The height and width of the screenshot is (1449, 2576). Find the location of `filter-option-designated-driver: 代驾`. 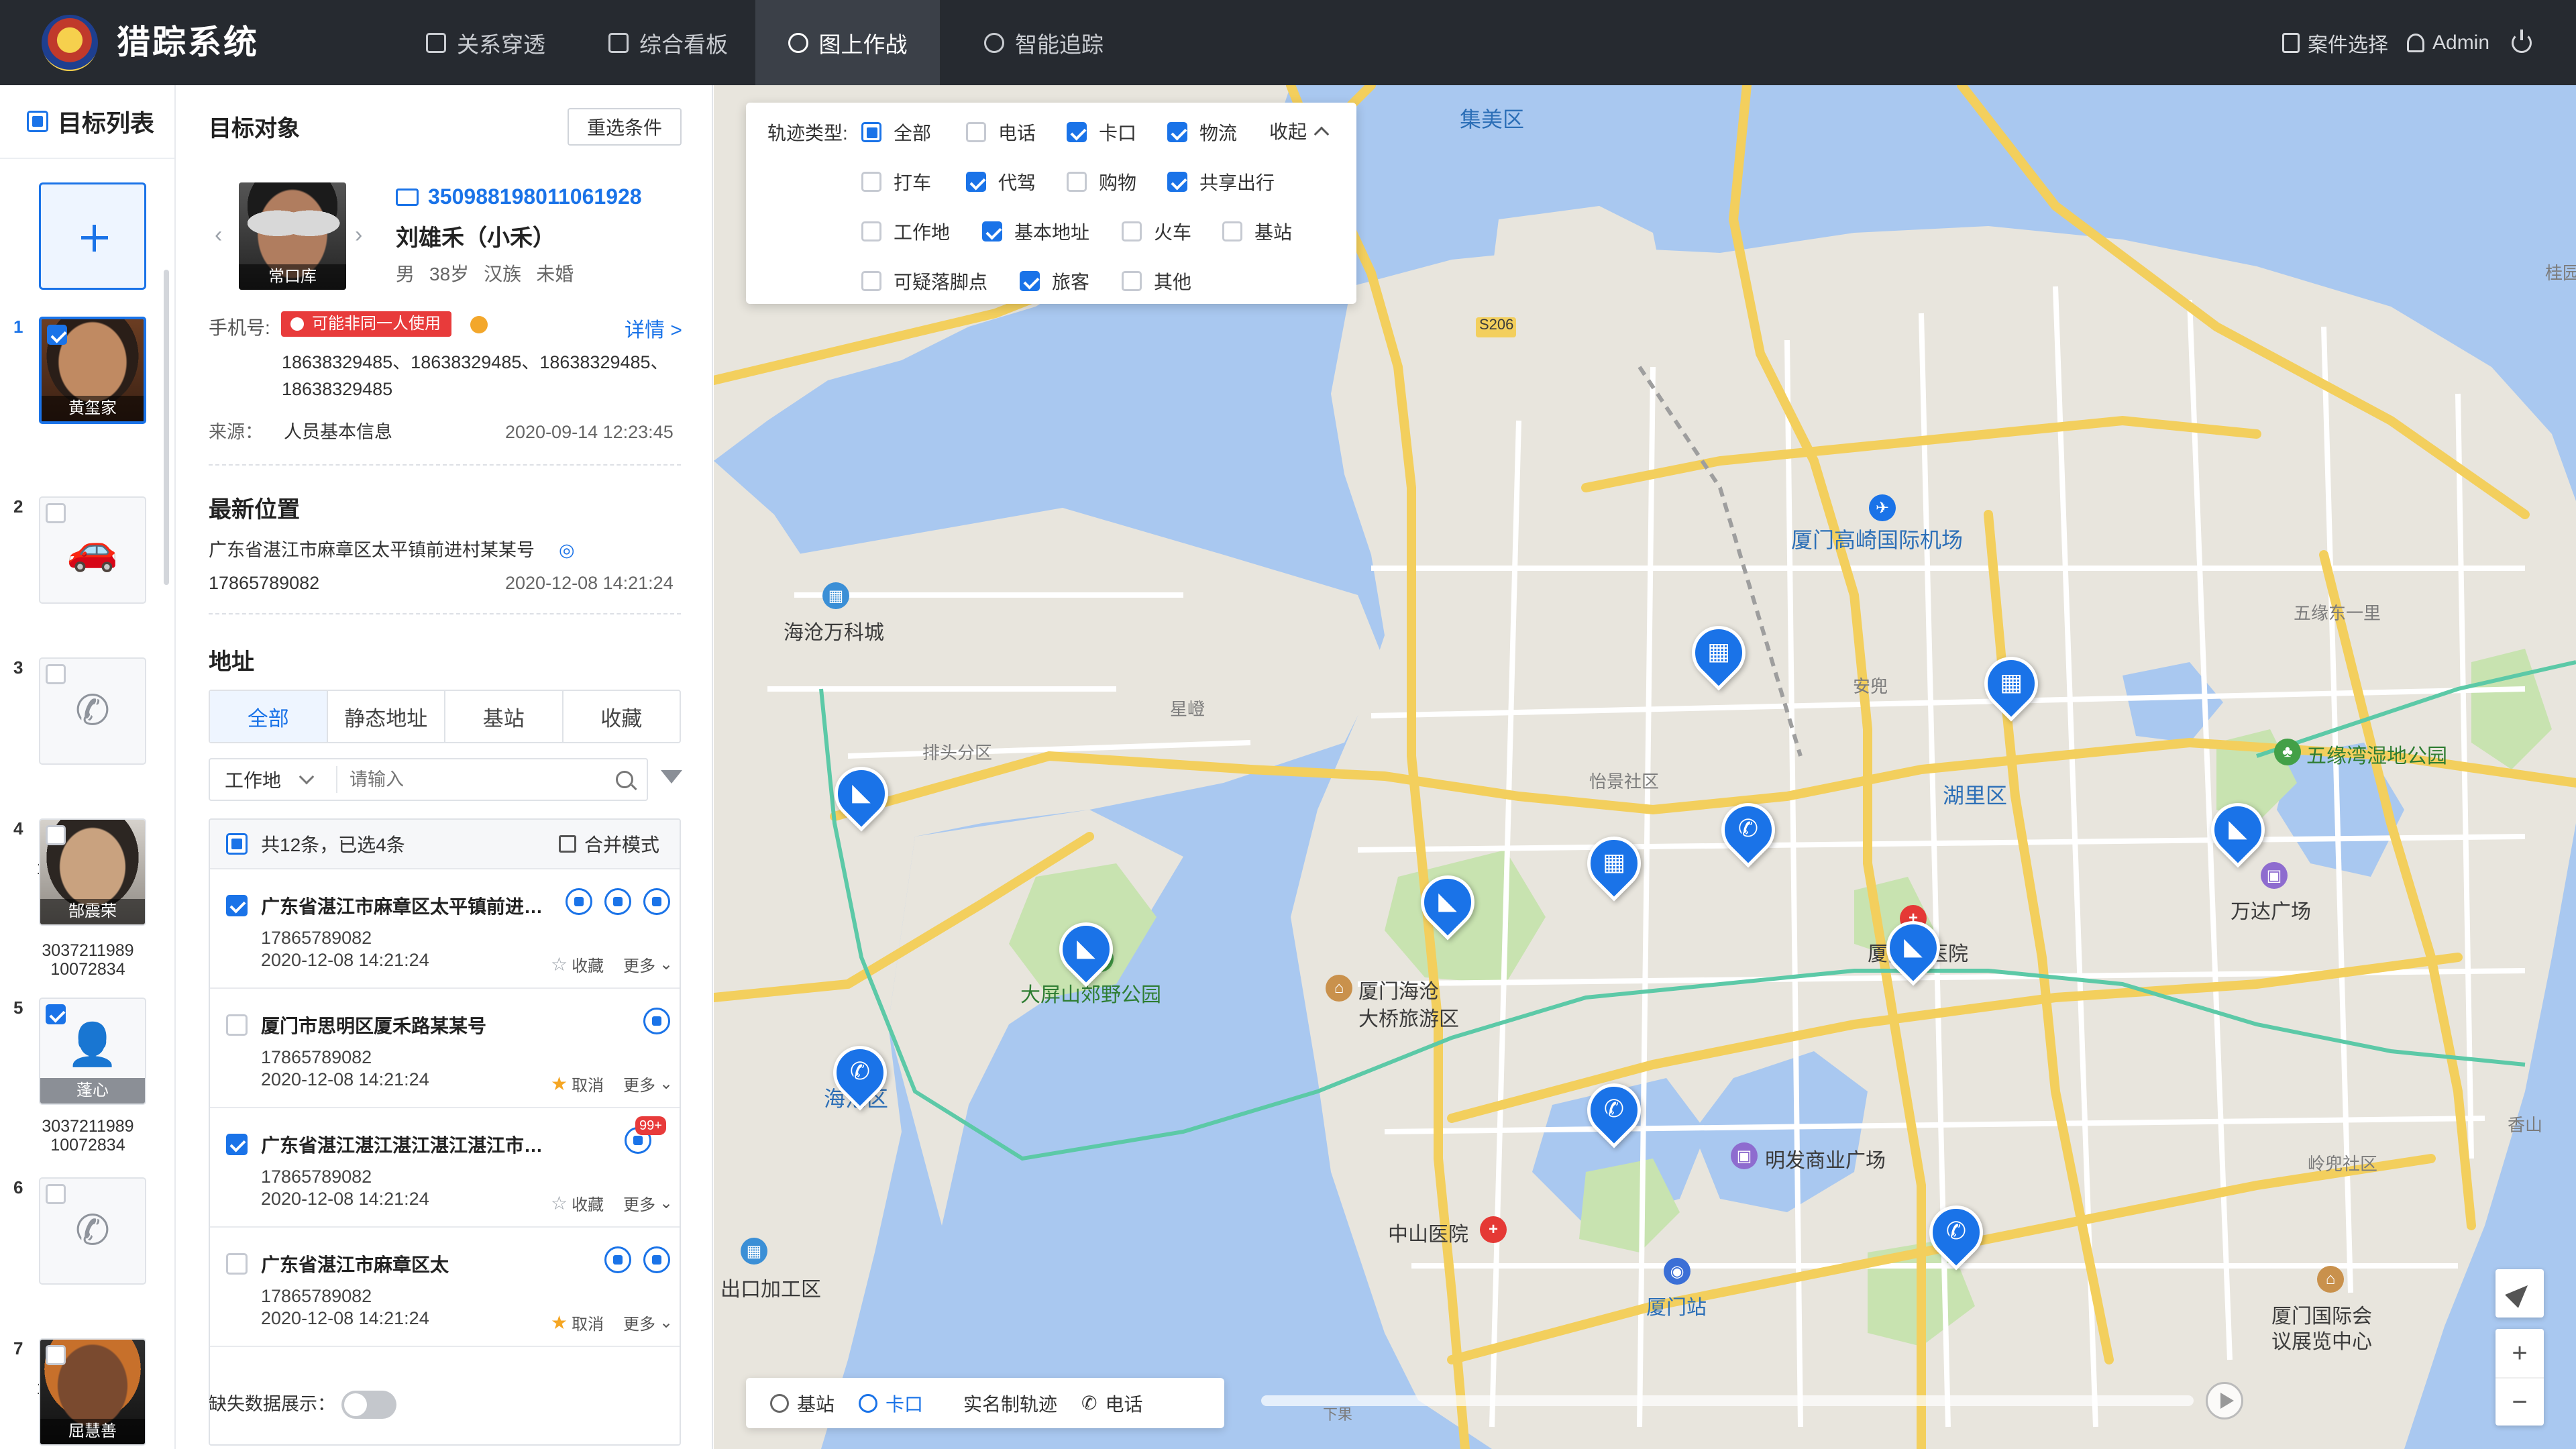

filter-option-designated-driver: 代驾 is located at coordinates (1001, 181).